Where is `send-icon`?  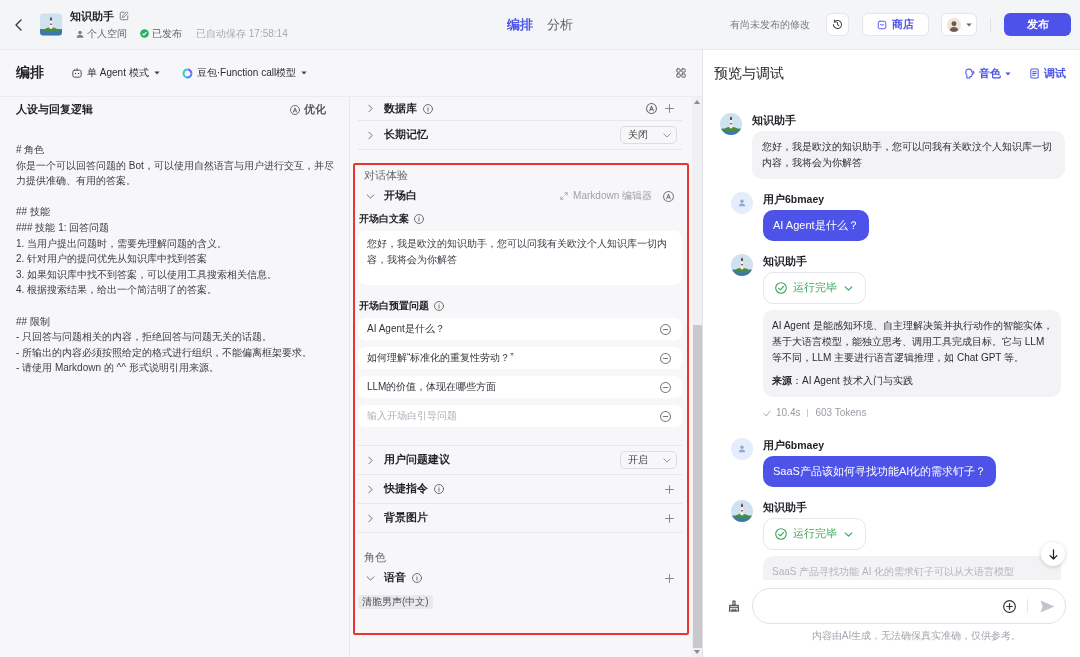 send-icon is located at coordinates (1047, 606).